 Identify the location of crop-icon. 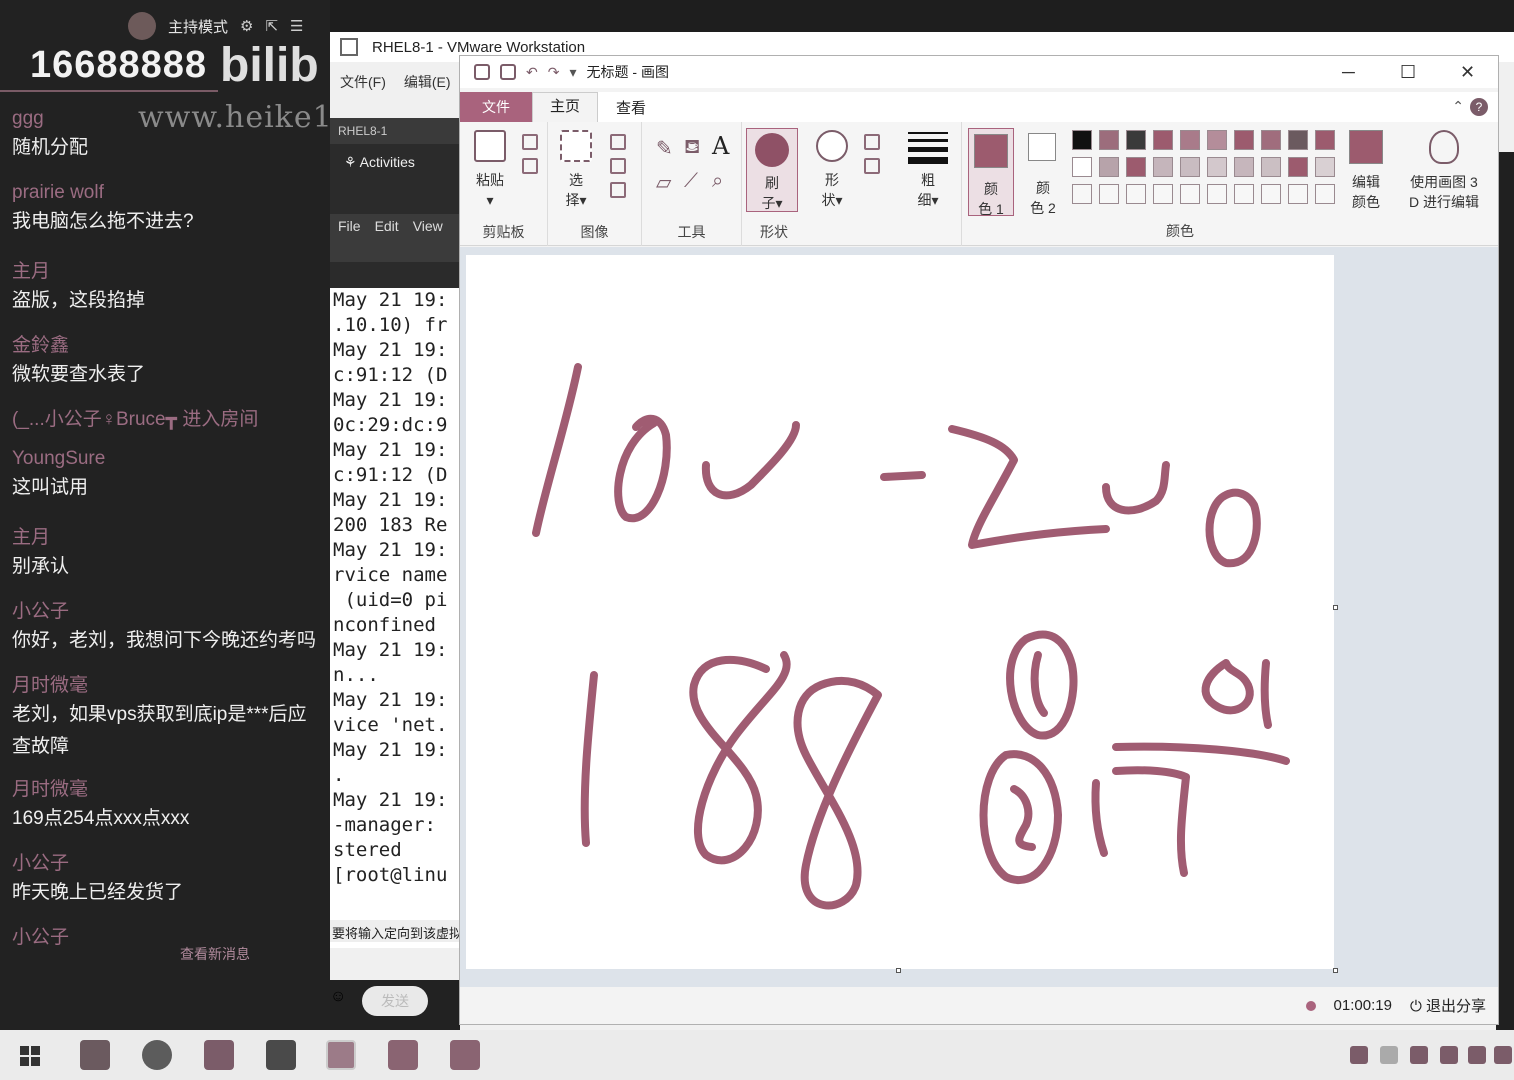
(618, 142).